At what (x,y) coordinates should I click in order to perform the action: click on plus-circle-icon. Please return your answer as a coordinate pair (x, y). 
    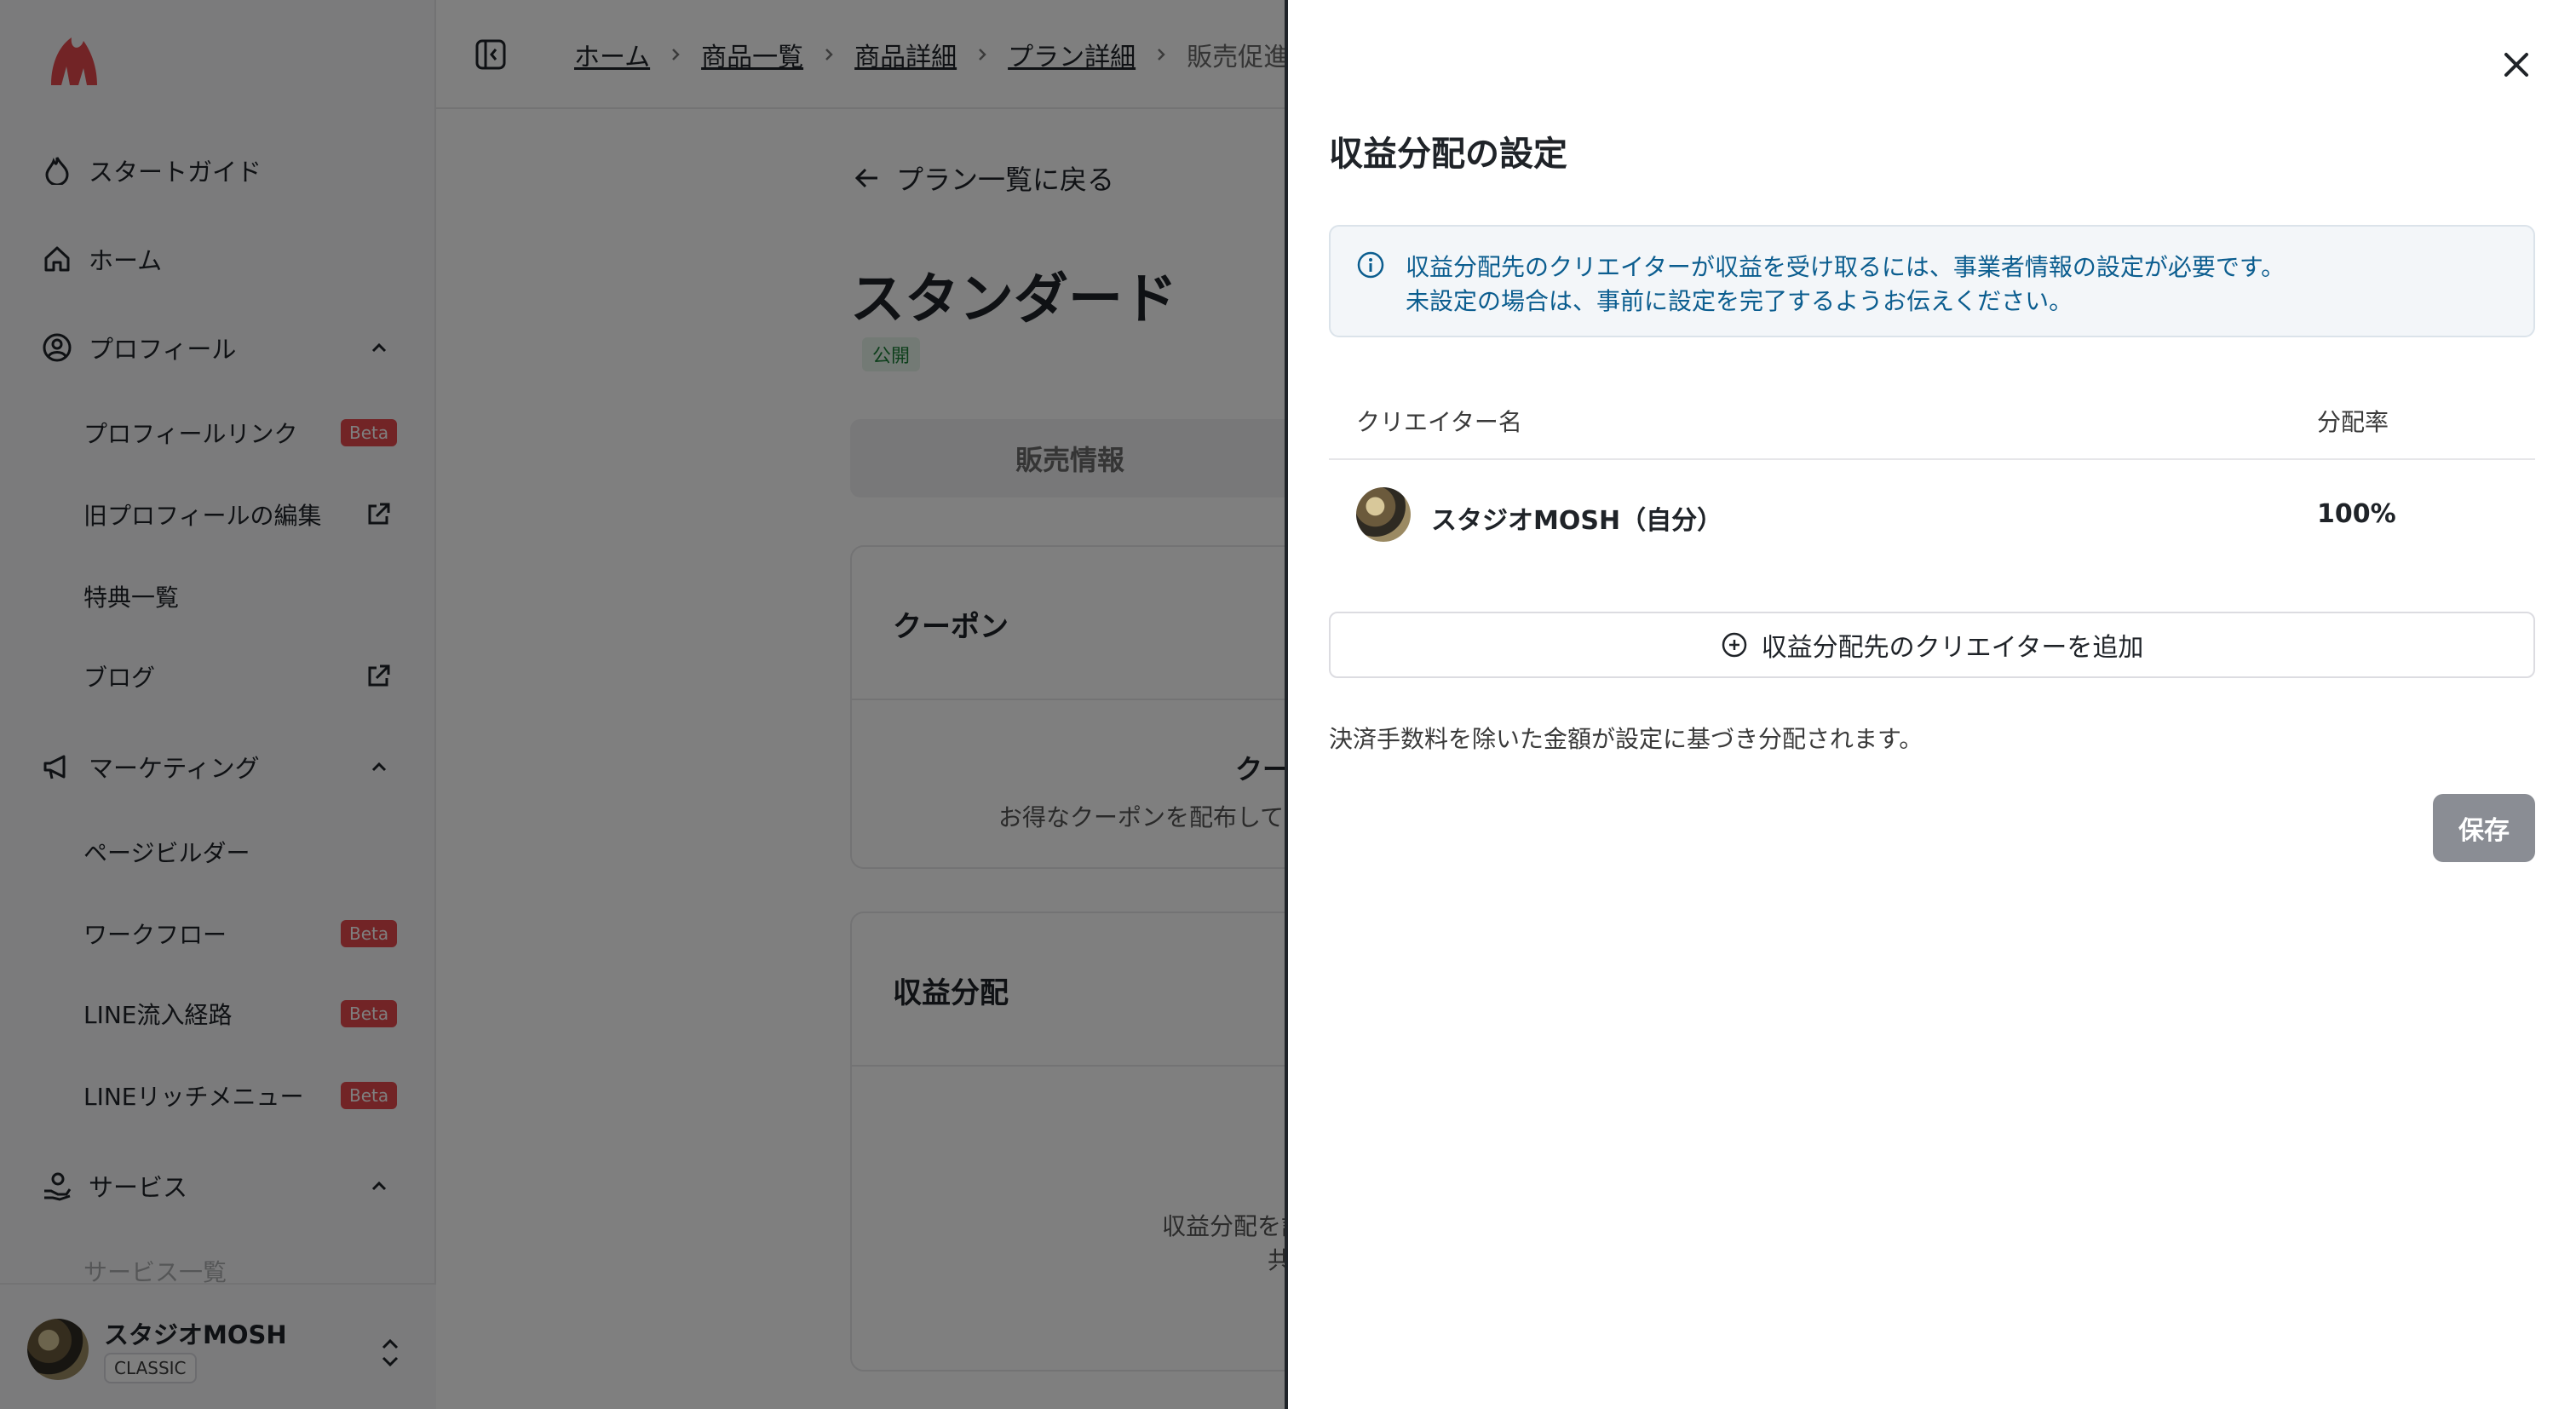
    Looking at the image, I should click on (1734, 645).